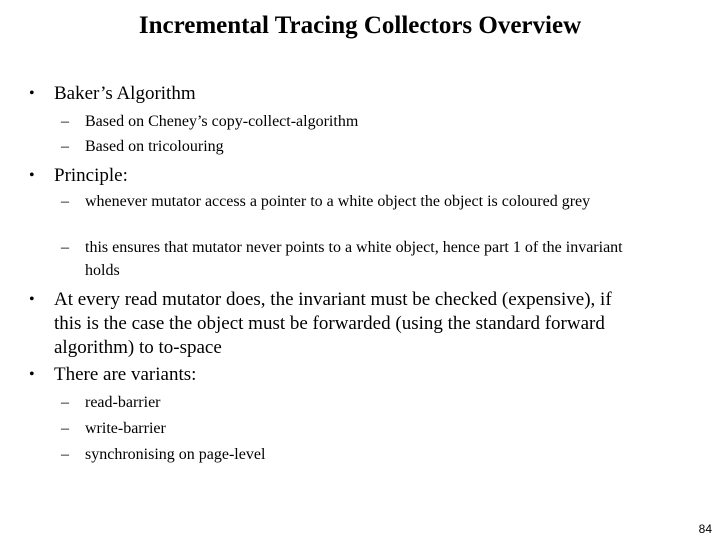  Describe the element at coordinates (341, 176) in the screenshot. I see `bullet-item-principle: • Principle:` at that location.